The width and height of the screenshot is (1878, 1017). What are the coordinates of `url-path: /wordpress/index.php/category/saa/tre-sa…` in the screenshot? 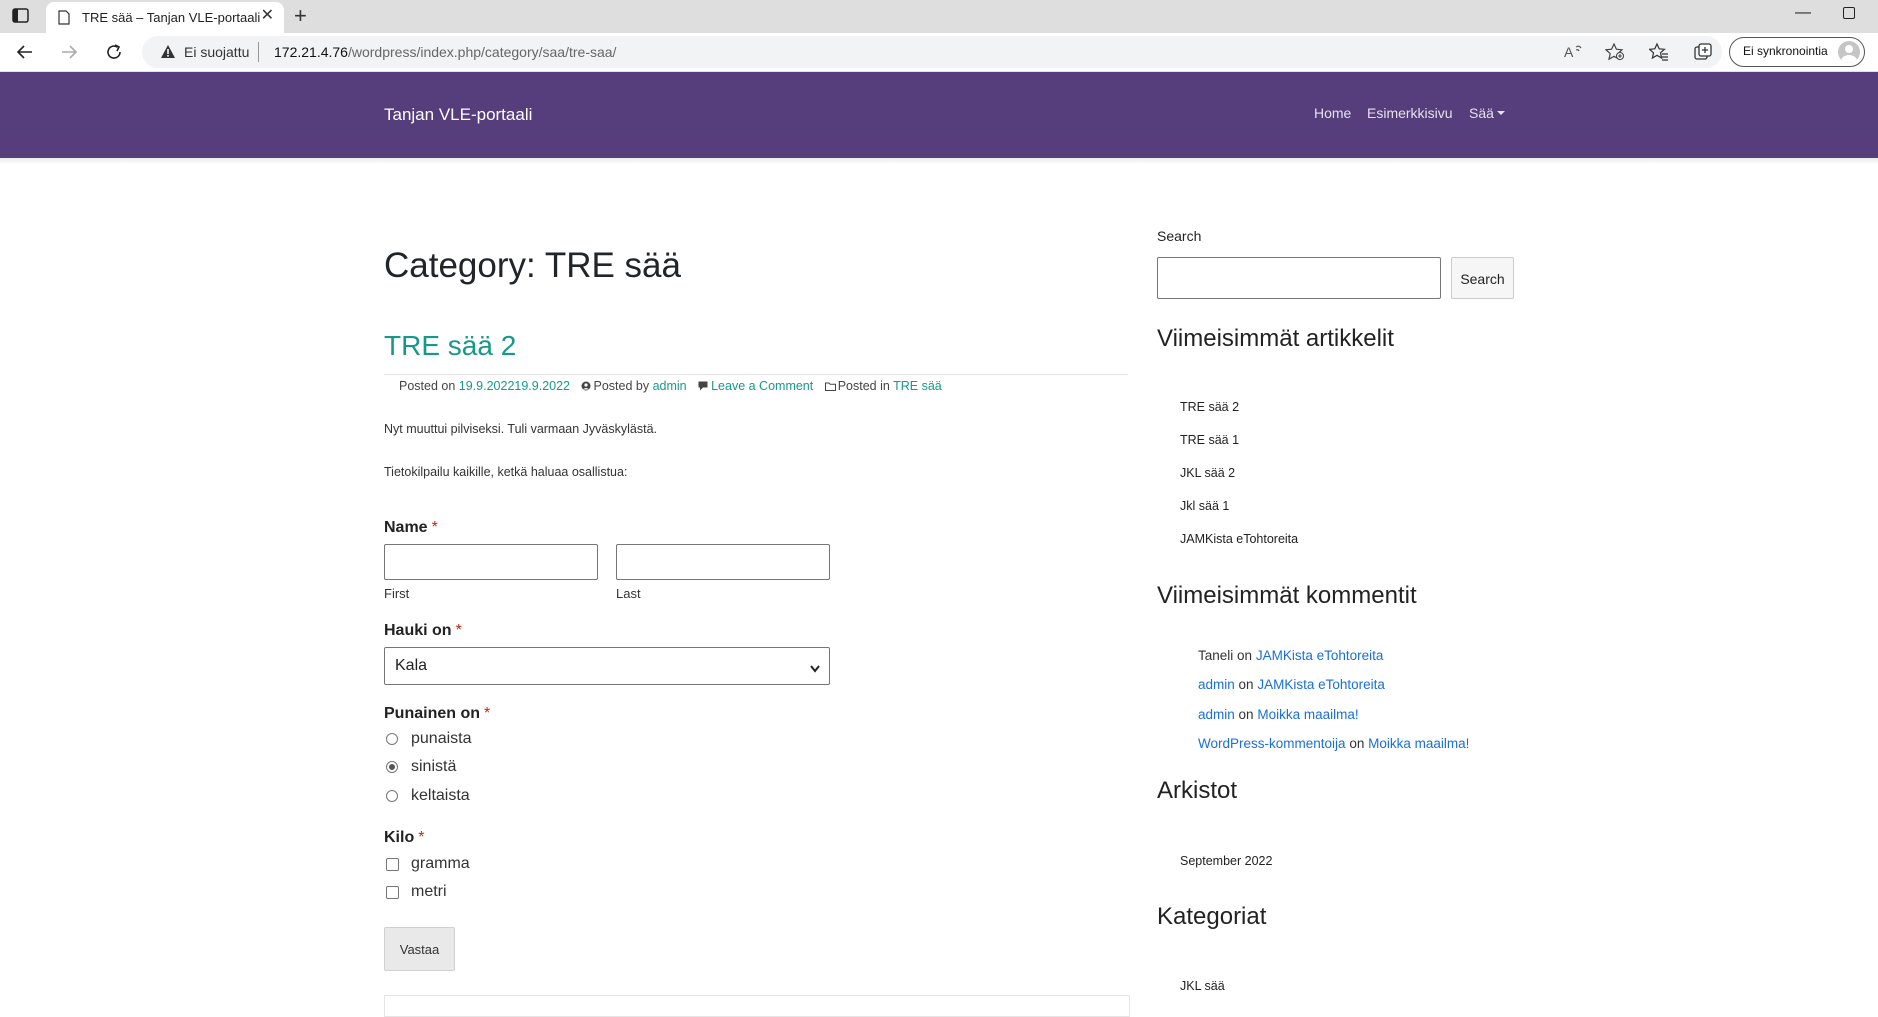 It's located at (482, 52).